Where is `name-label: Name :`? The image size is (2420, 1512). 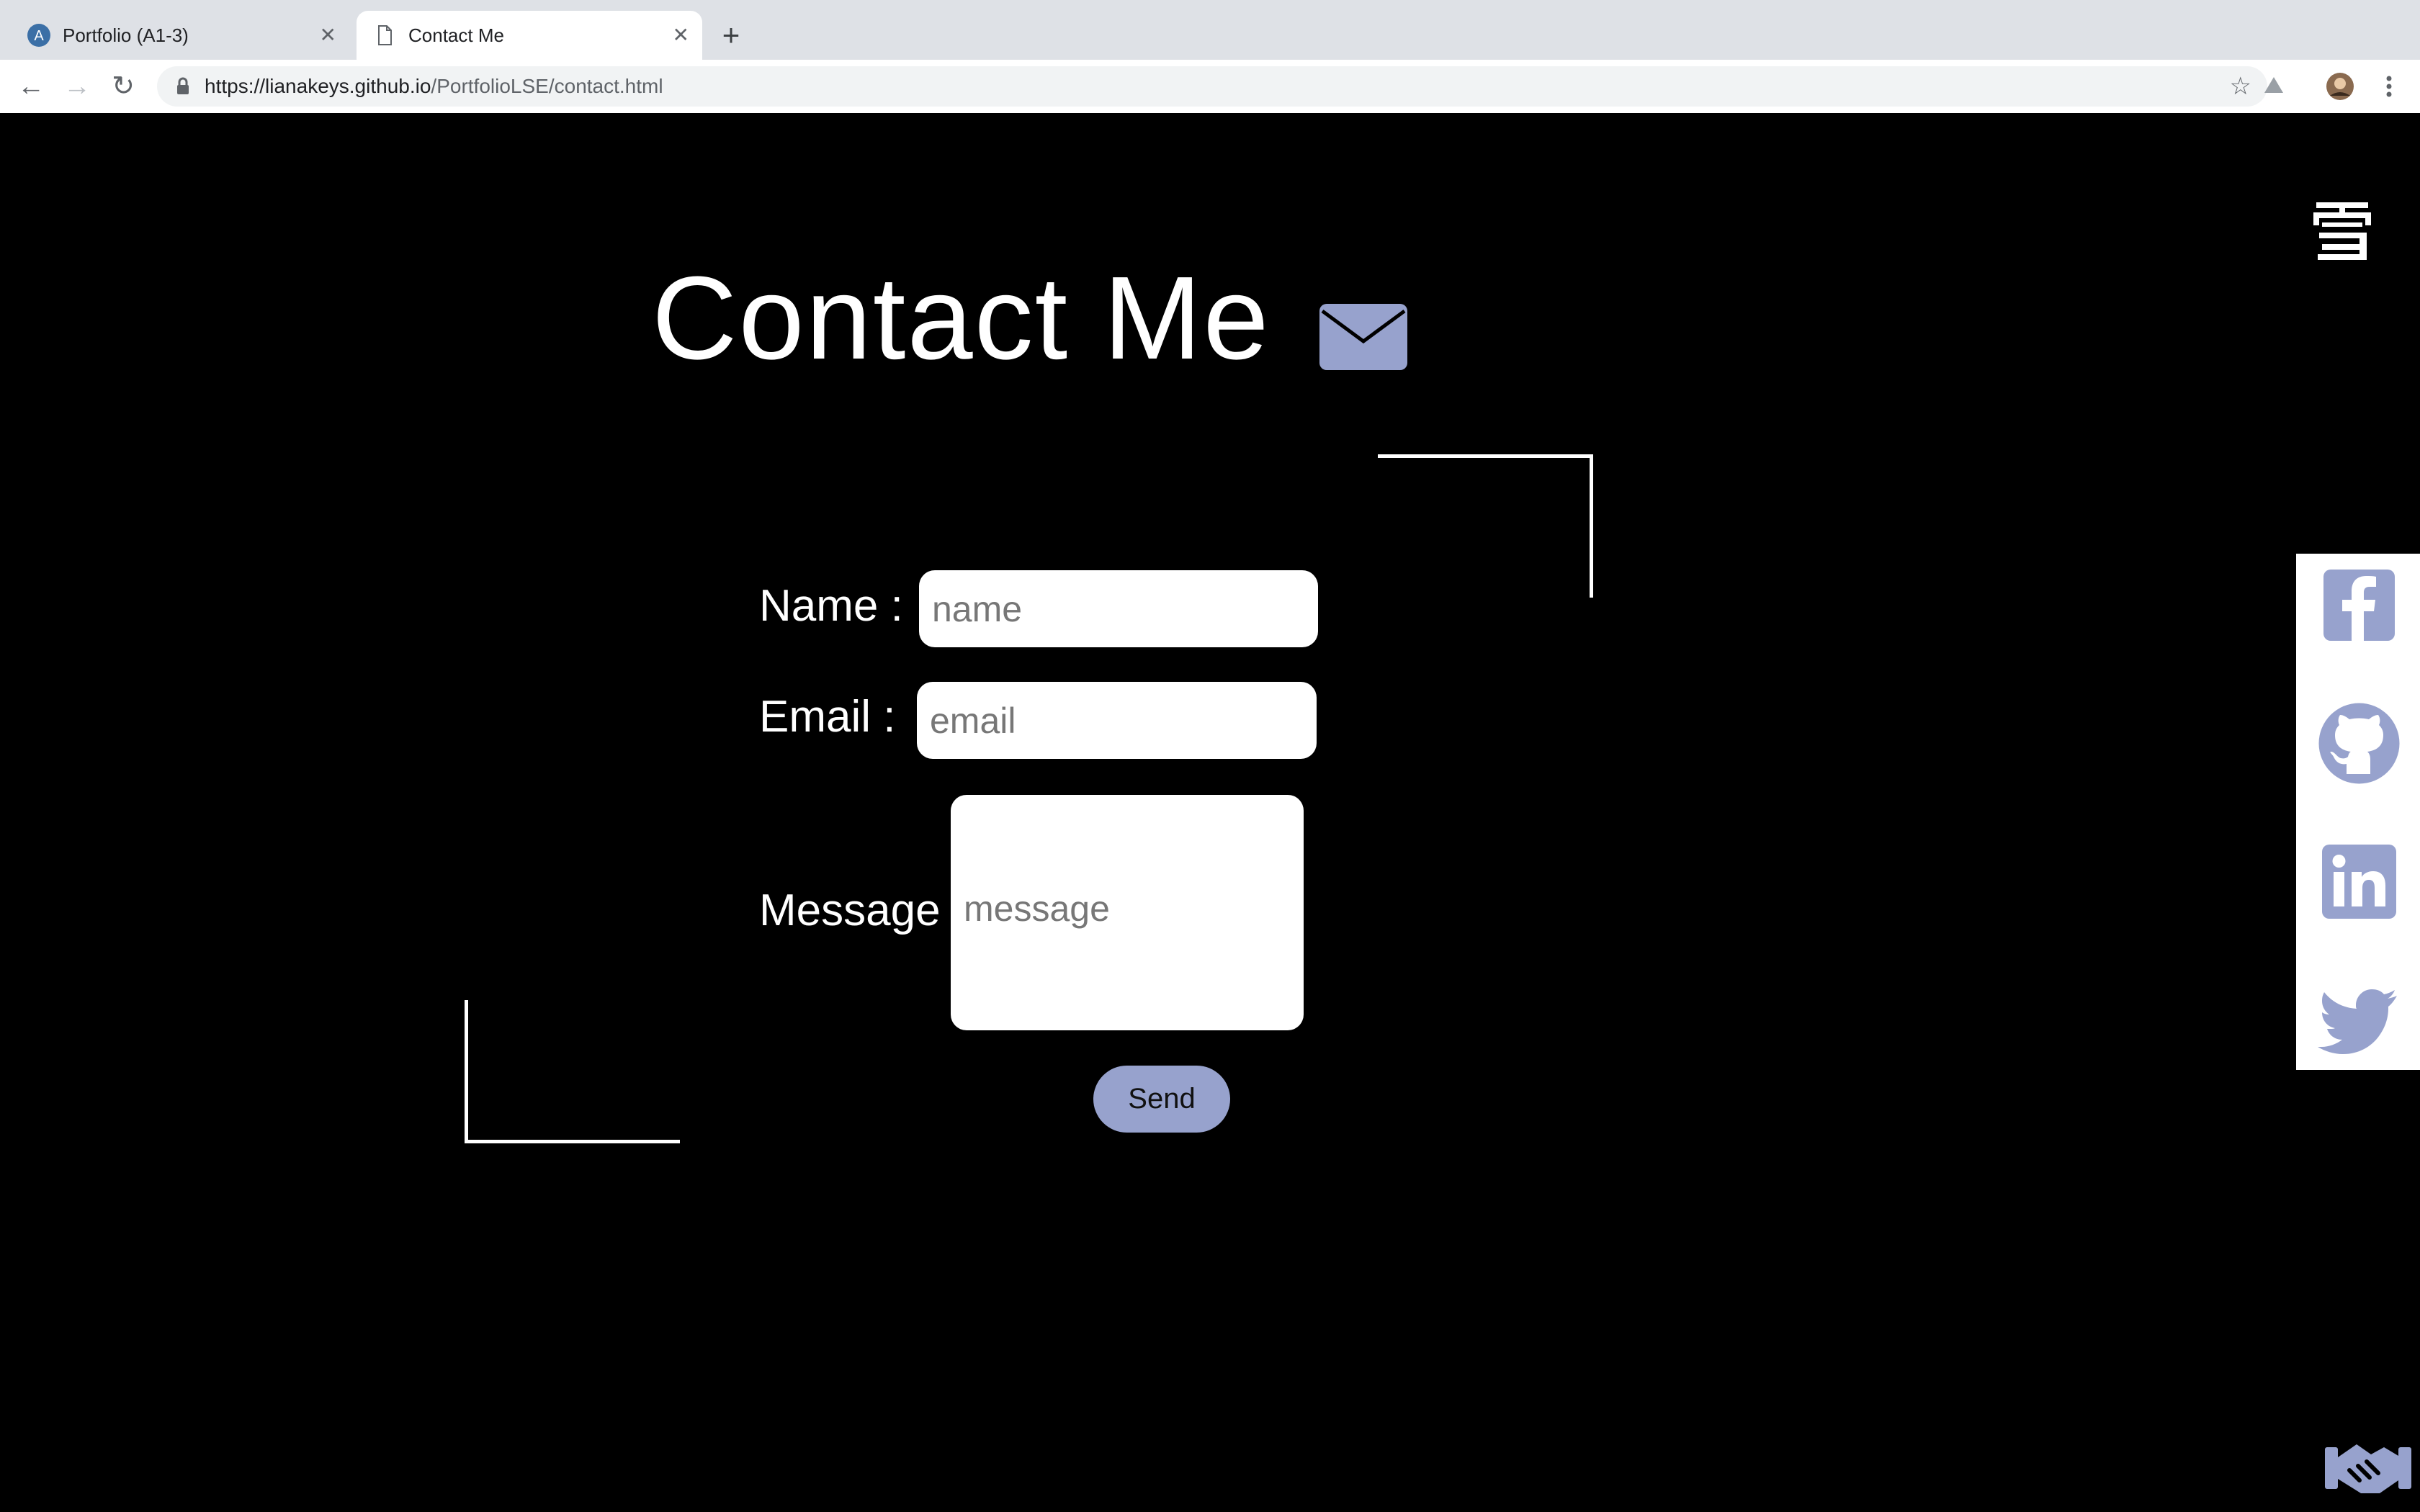
name-label: Name : is located at coordinates (831, 606).